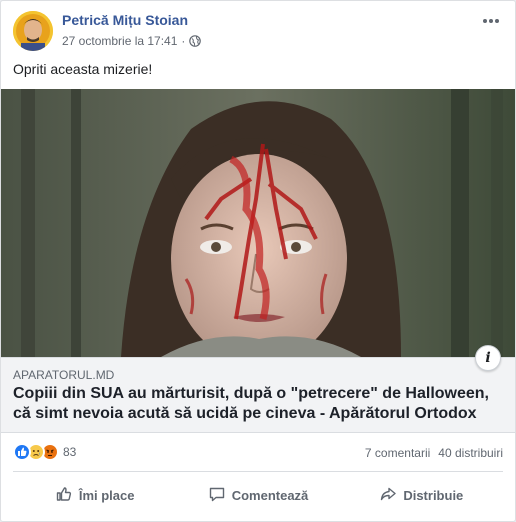 The height and width of the screenshot is (522, 516). I want to click on share-button: Distribuie, so click(421, 495).